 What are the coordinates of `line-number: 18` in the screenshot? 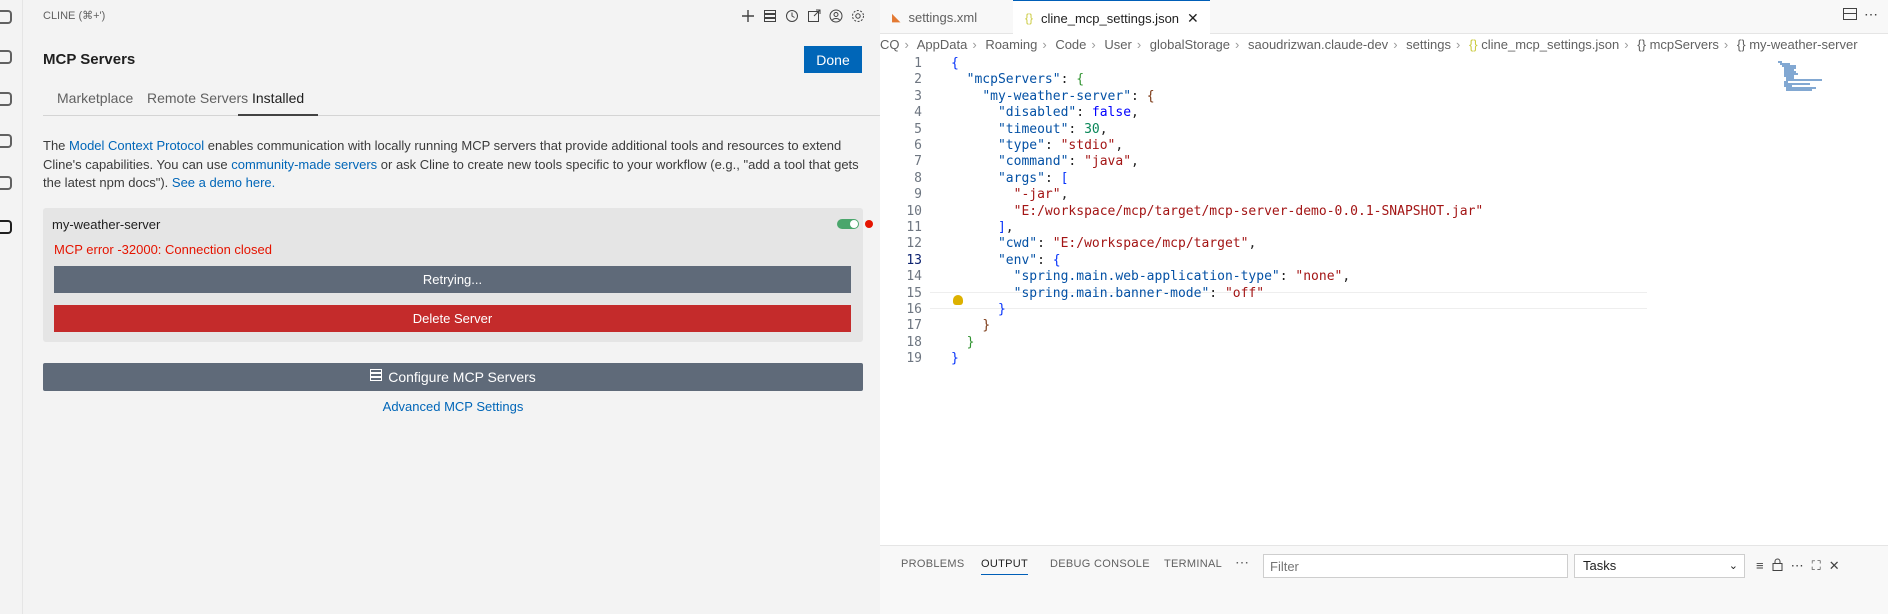 It's located at (914, 342).